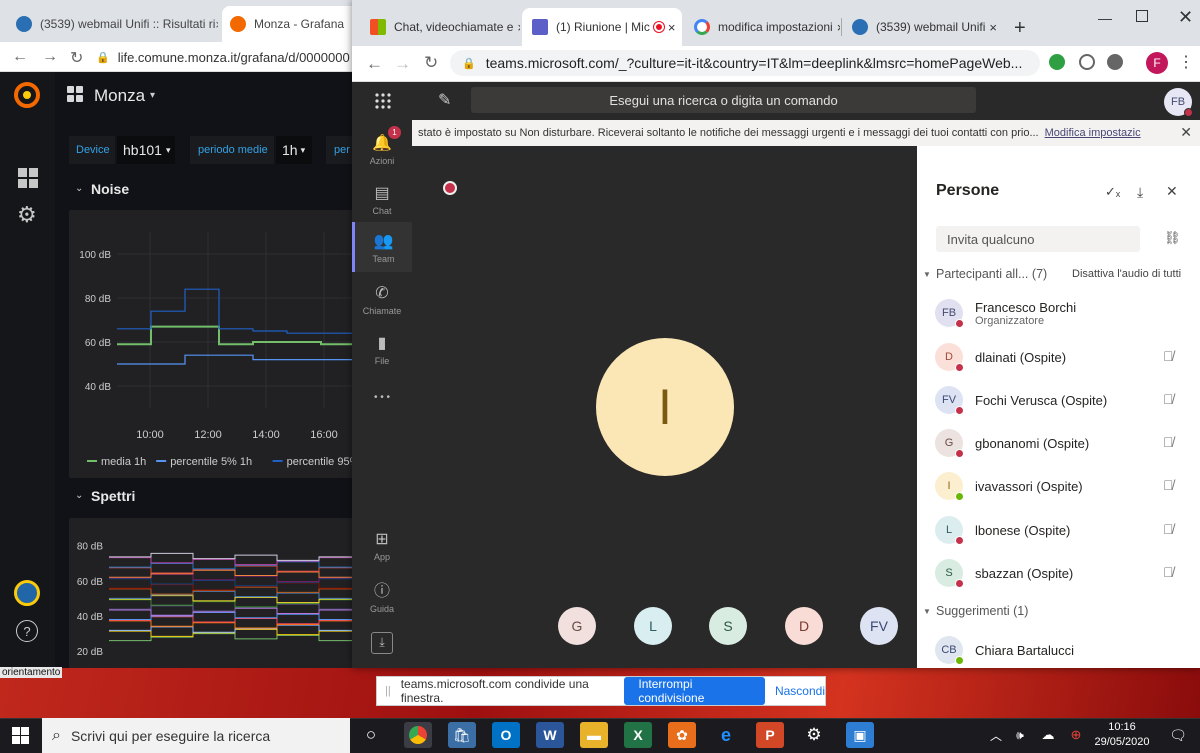 The width and height of the screenshot is (1200, 753). What do you see at coordinates (682, 735) in the screenshot?
I see `app-icon: ✿` at bounding box center [682, 735].